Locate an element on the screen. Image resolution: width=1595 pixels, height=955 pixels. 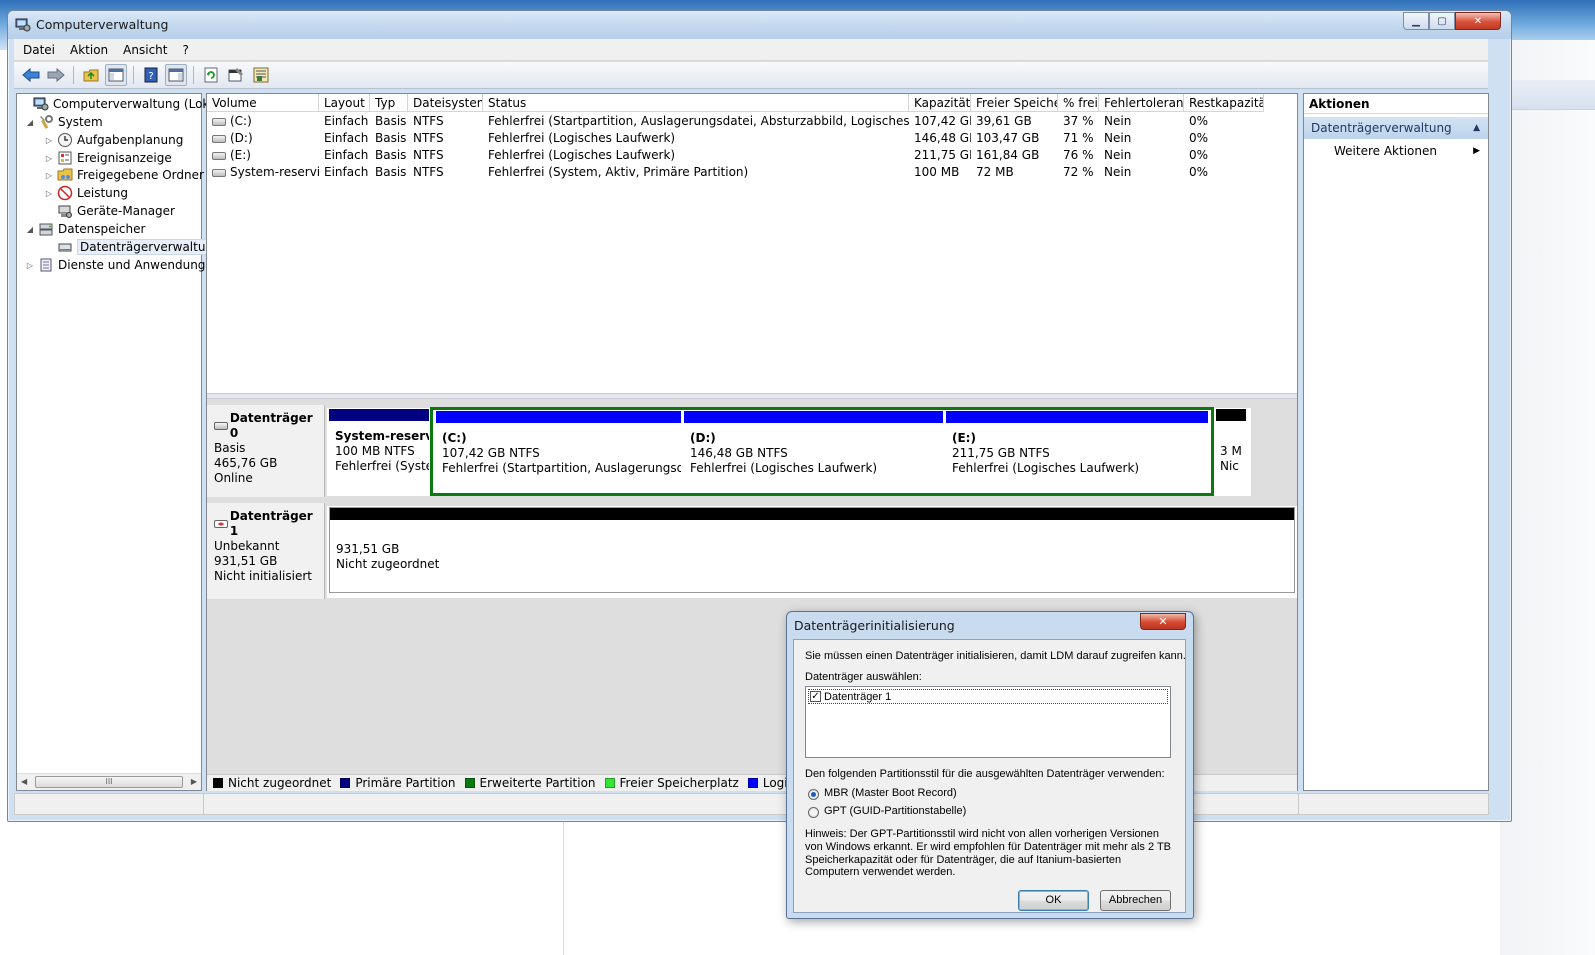
column-kapazitaet: Kapazität is located at coordinates (940, 103).